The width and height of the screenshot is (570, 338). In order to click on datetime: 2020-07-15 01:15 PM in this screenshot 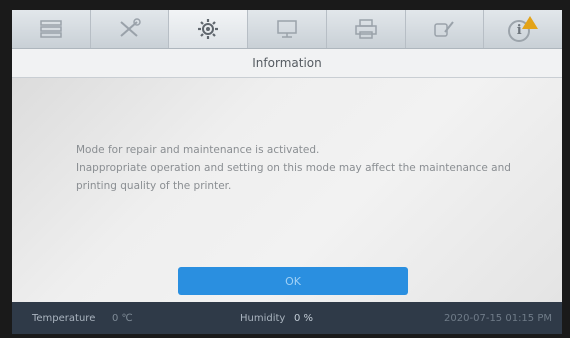, I will do `click(498, 318)`.